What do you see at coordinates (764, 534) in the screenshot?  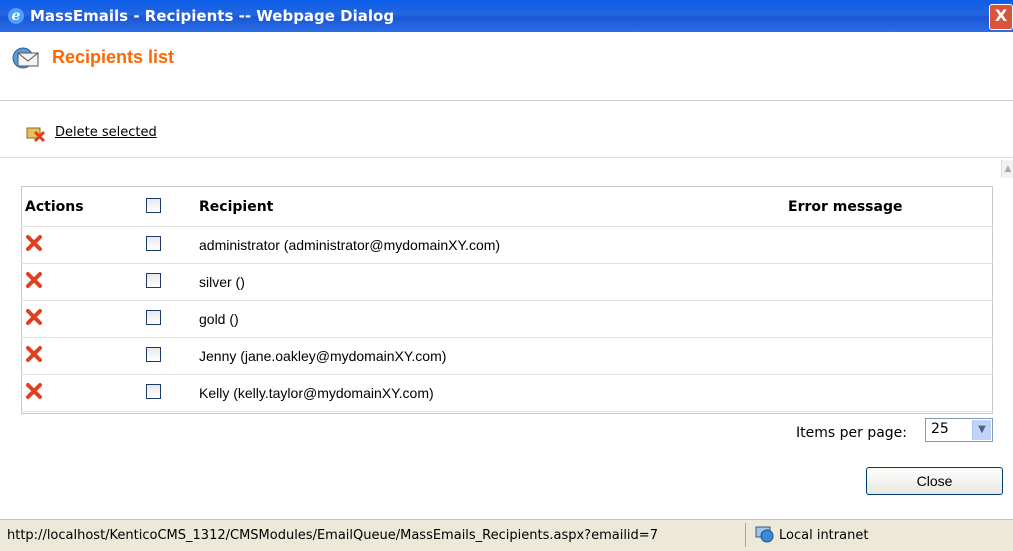 I see `intranet-globe-icon` at bounding box center [764, 534].